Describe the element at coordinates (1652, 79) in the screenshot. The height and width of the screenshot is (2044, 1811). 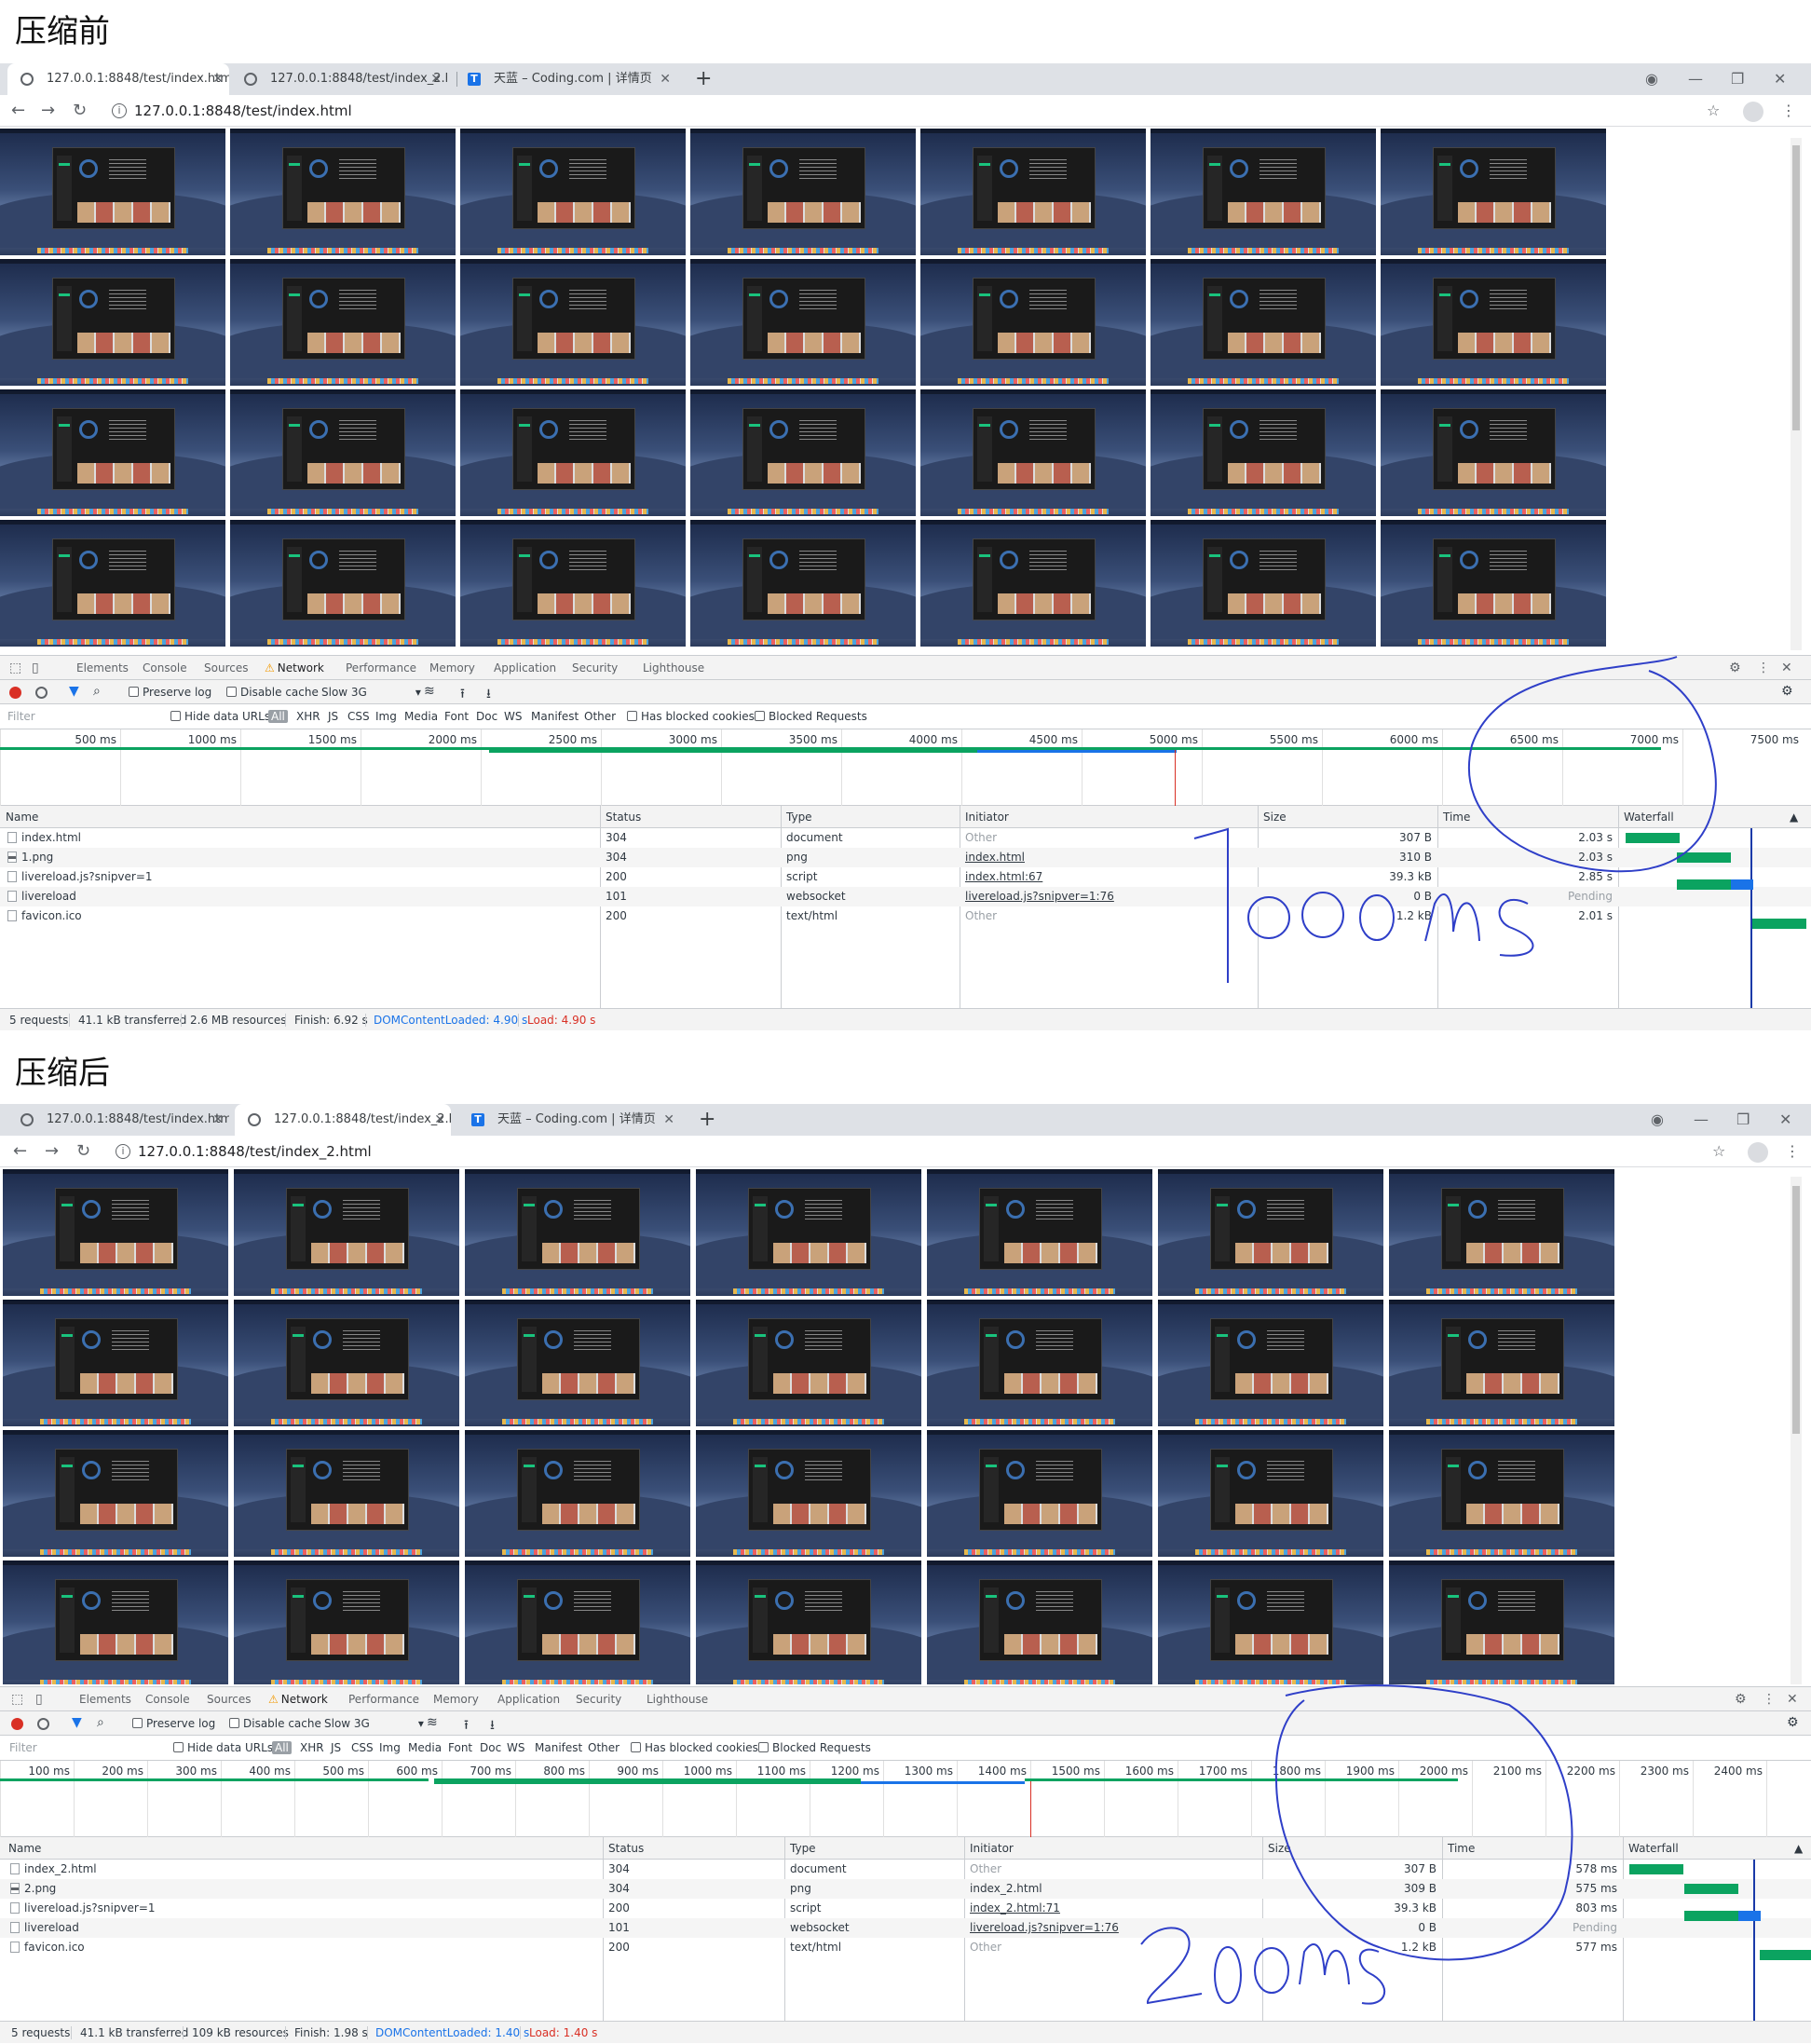
I see `profile-menu-icon: ◉` at that location.